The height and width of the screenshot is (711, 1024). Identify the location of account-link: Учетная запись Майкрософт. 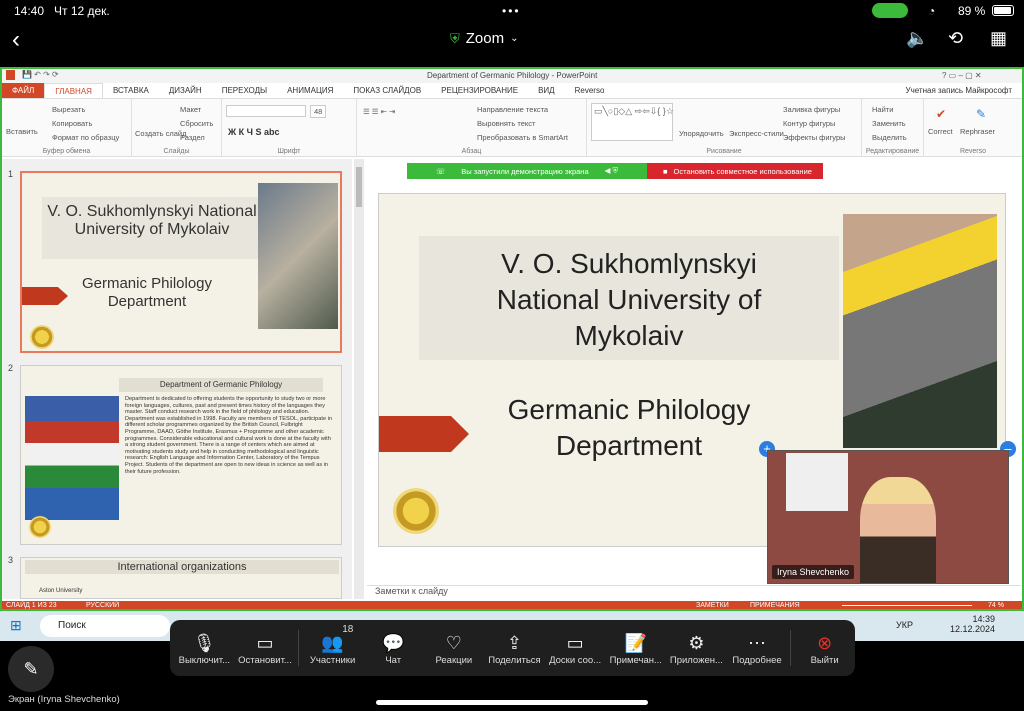
(958, 90).